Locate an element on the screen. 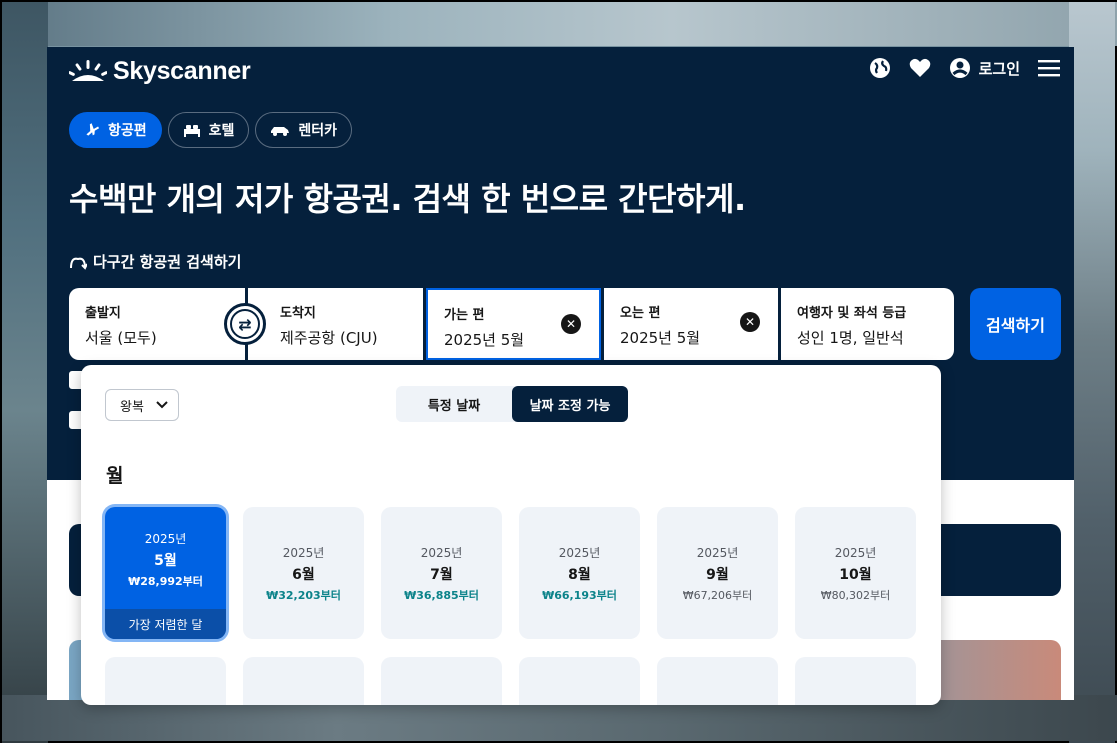 The height and width of the screenshot is (743, 1117). trip-type-select: 왕복 is located at coordinates (142, 405).